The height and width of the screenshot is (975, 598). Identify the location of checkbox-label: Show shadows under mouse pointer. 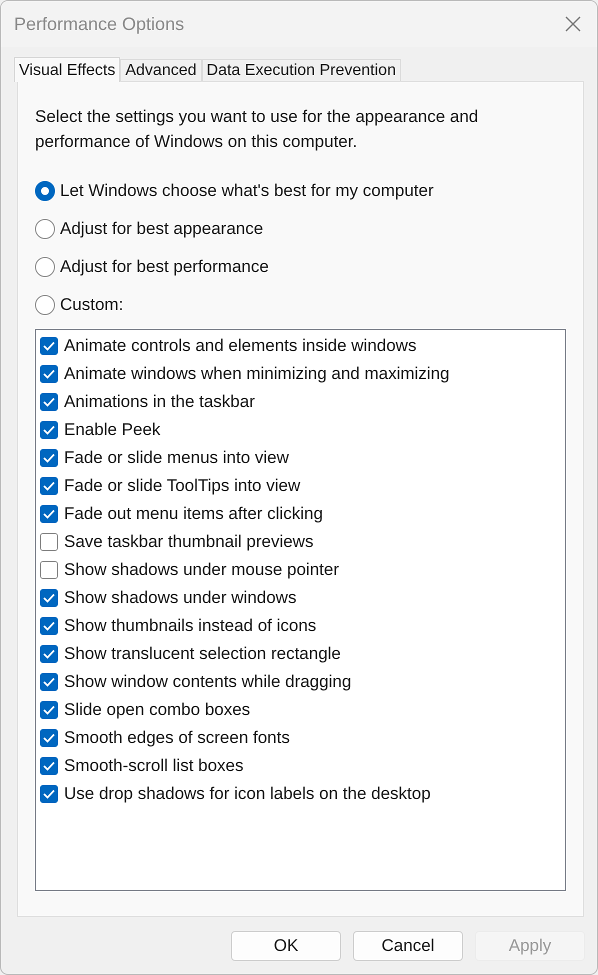
(201, 570).